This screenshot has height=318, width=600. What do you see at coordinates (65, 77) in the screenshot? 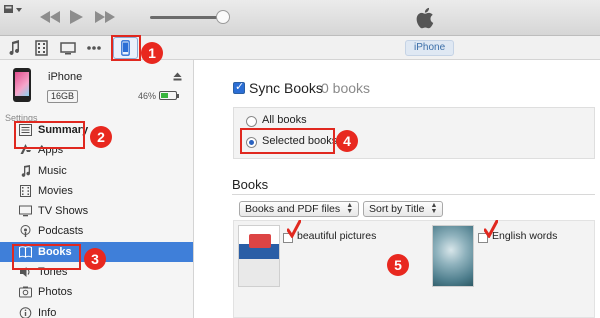
I see `device-name: iPhone` at bounding box center [65, 77].